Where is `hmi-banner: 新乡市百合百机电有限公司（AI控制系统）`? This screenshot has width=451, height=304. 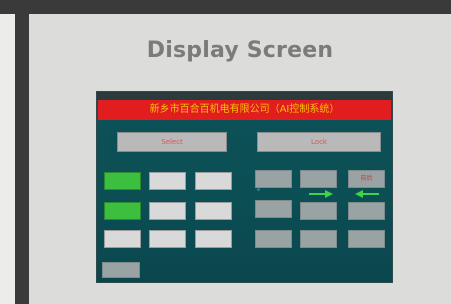
hmi-banner: 新乡市百合百机电有限公司（AI控制系统） is located at coordinates (244, 110).